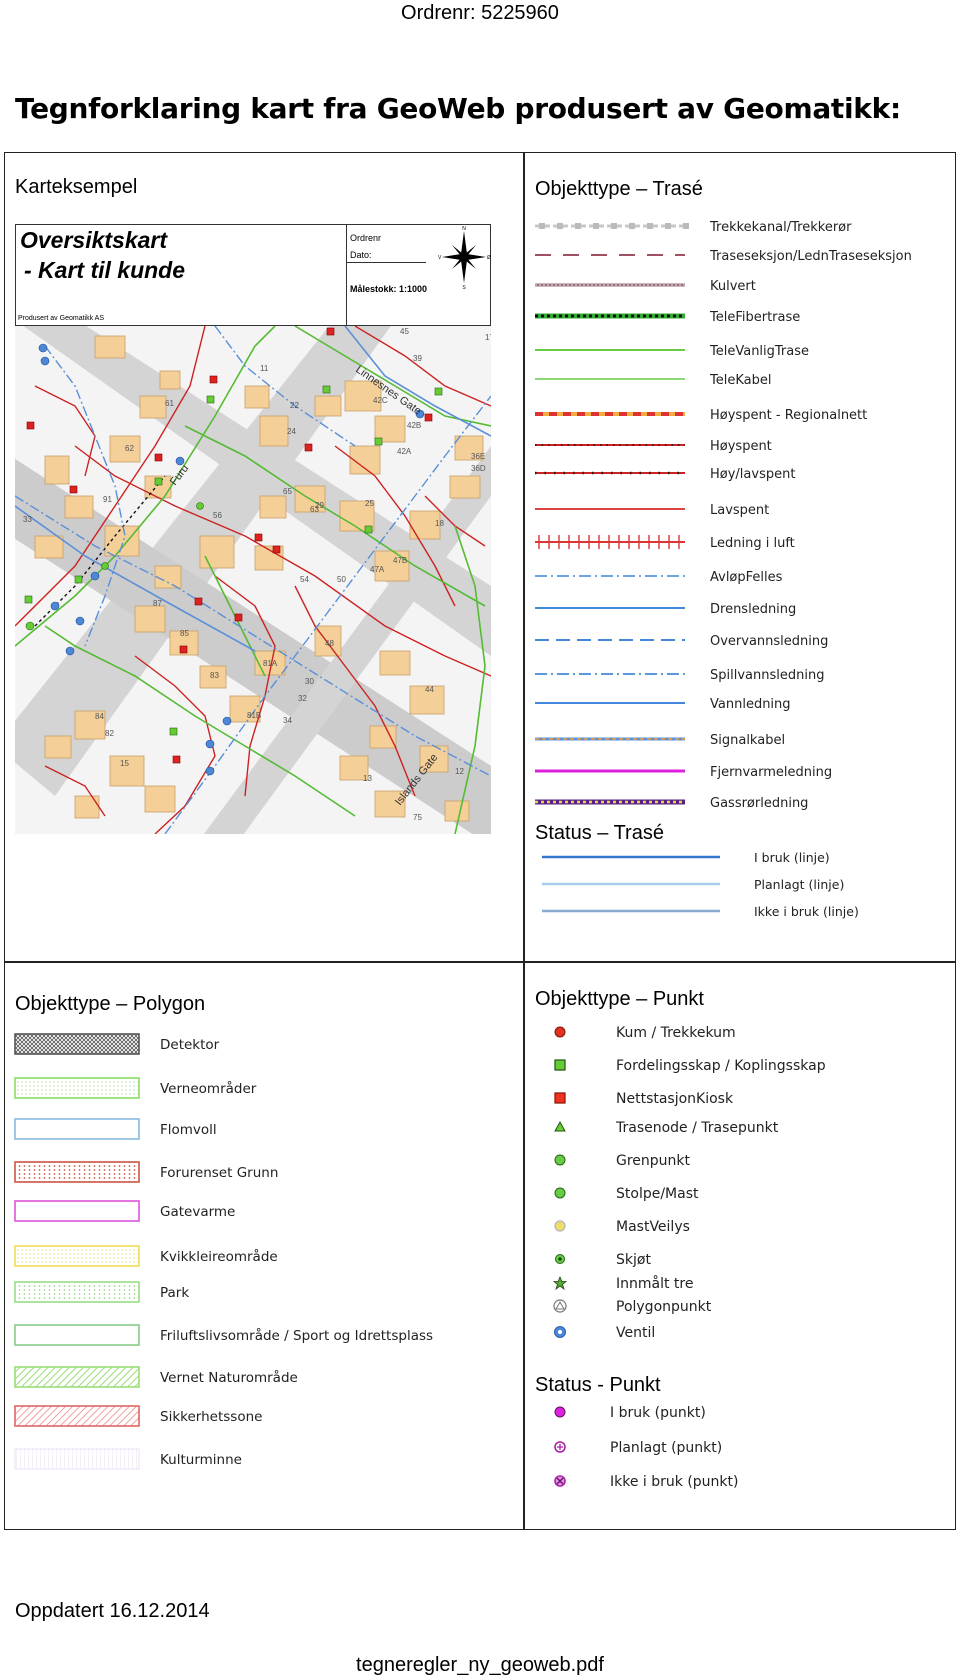 The image size is (960, 1680). What do you see at coordinates (174, 1293) in the screenshot?
I see `polygon-legend-label: Park` at bounding box center [174, 1293].